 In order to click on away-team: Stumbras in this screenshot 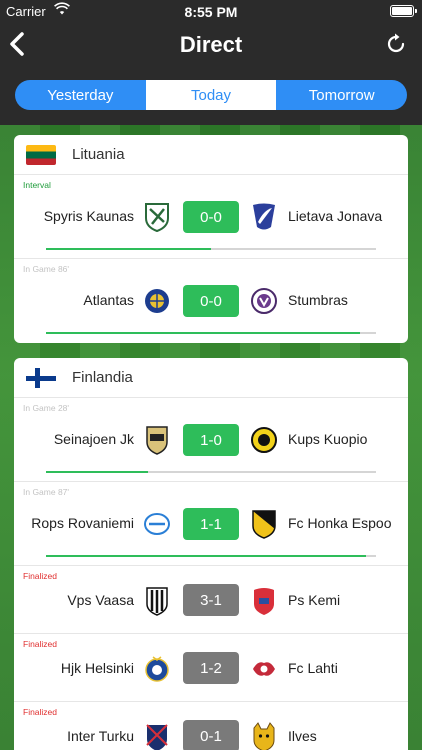, I will do `click(318, 300)`.